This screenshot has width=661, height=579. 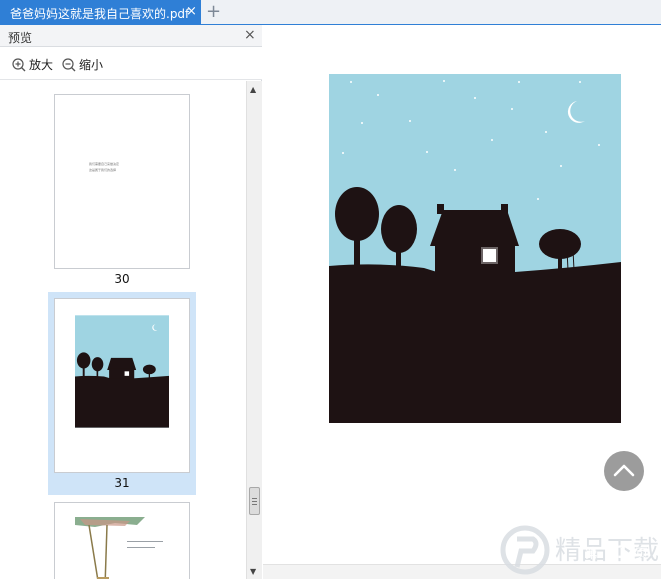 What do you see at coordinates (131, 63) in the screenshot?
I see `zoom-toolbar: 放大 缩小` at bounding box center [131, 63].